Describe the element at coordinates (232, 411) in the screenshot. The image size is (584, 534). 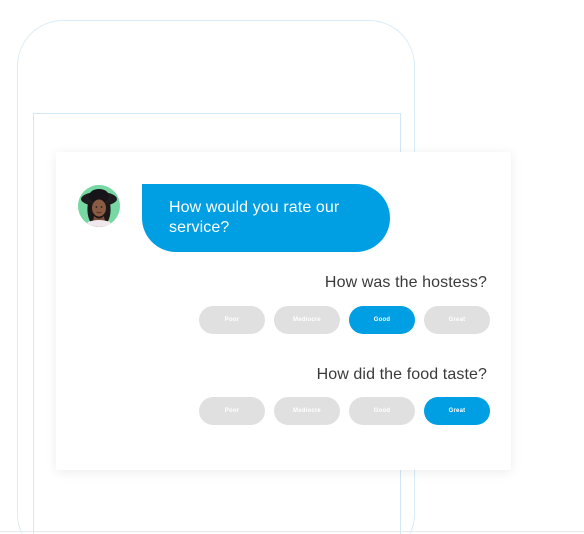
I see `food-poor-button: Poor` at that location.